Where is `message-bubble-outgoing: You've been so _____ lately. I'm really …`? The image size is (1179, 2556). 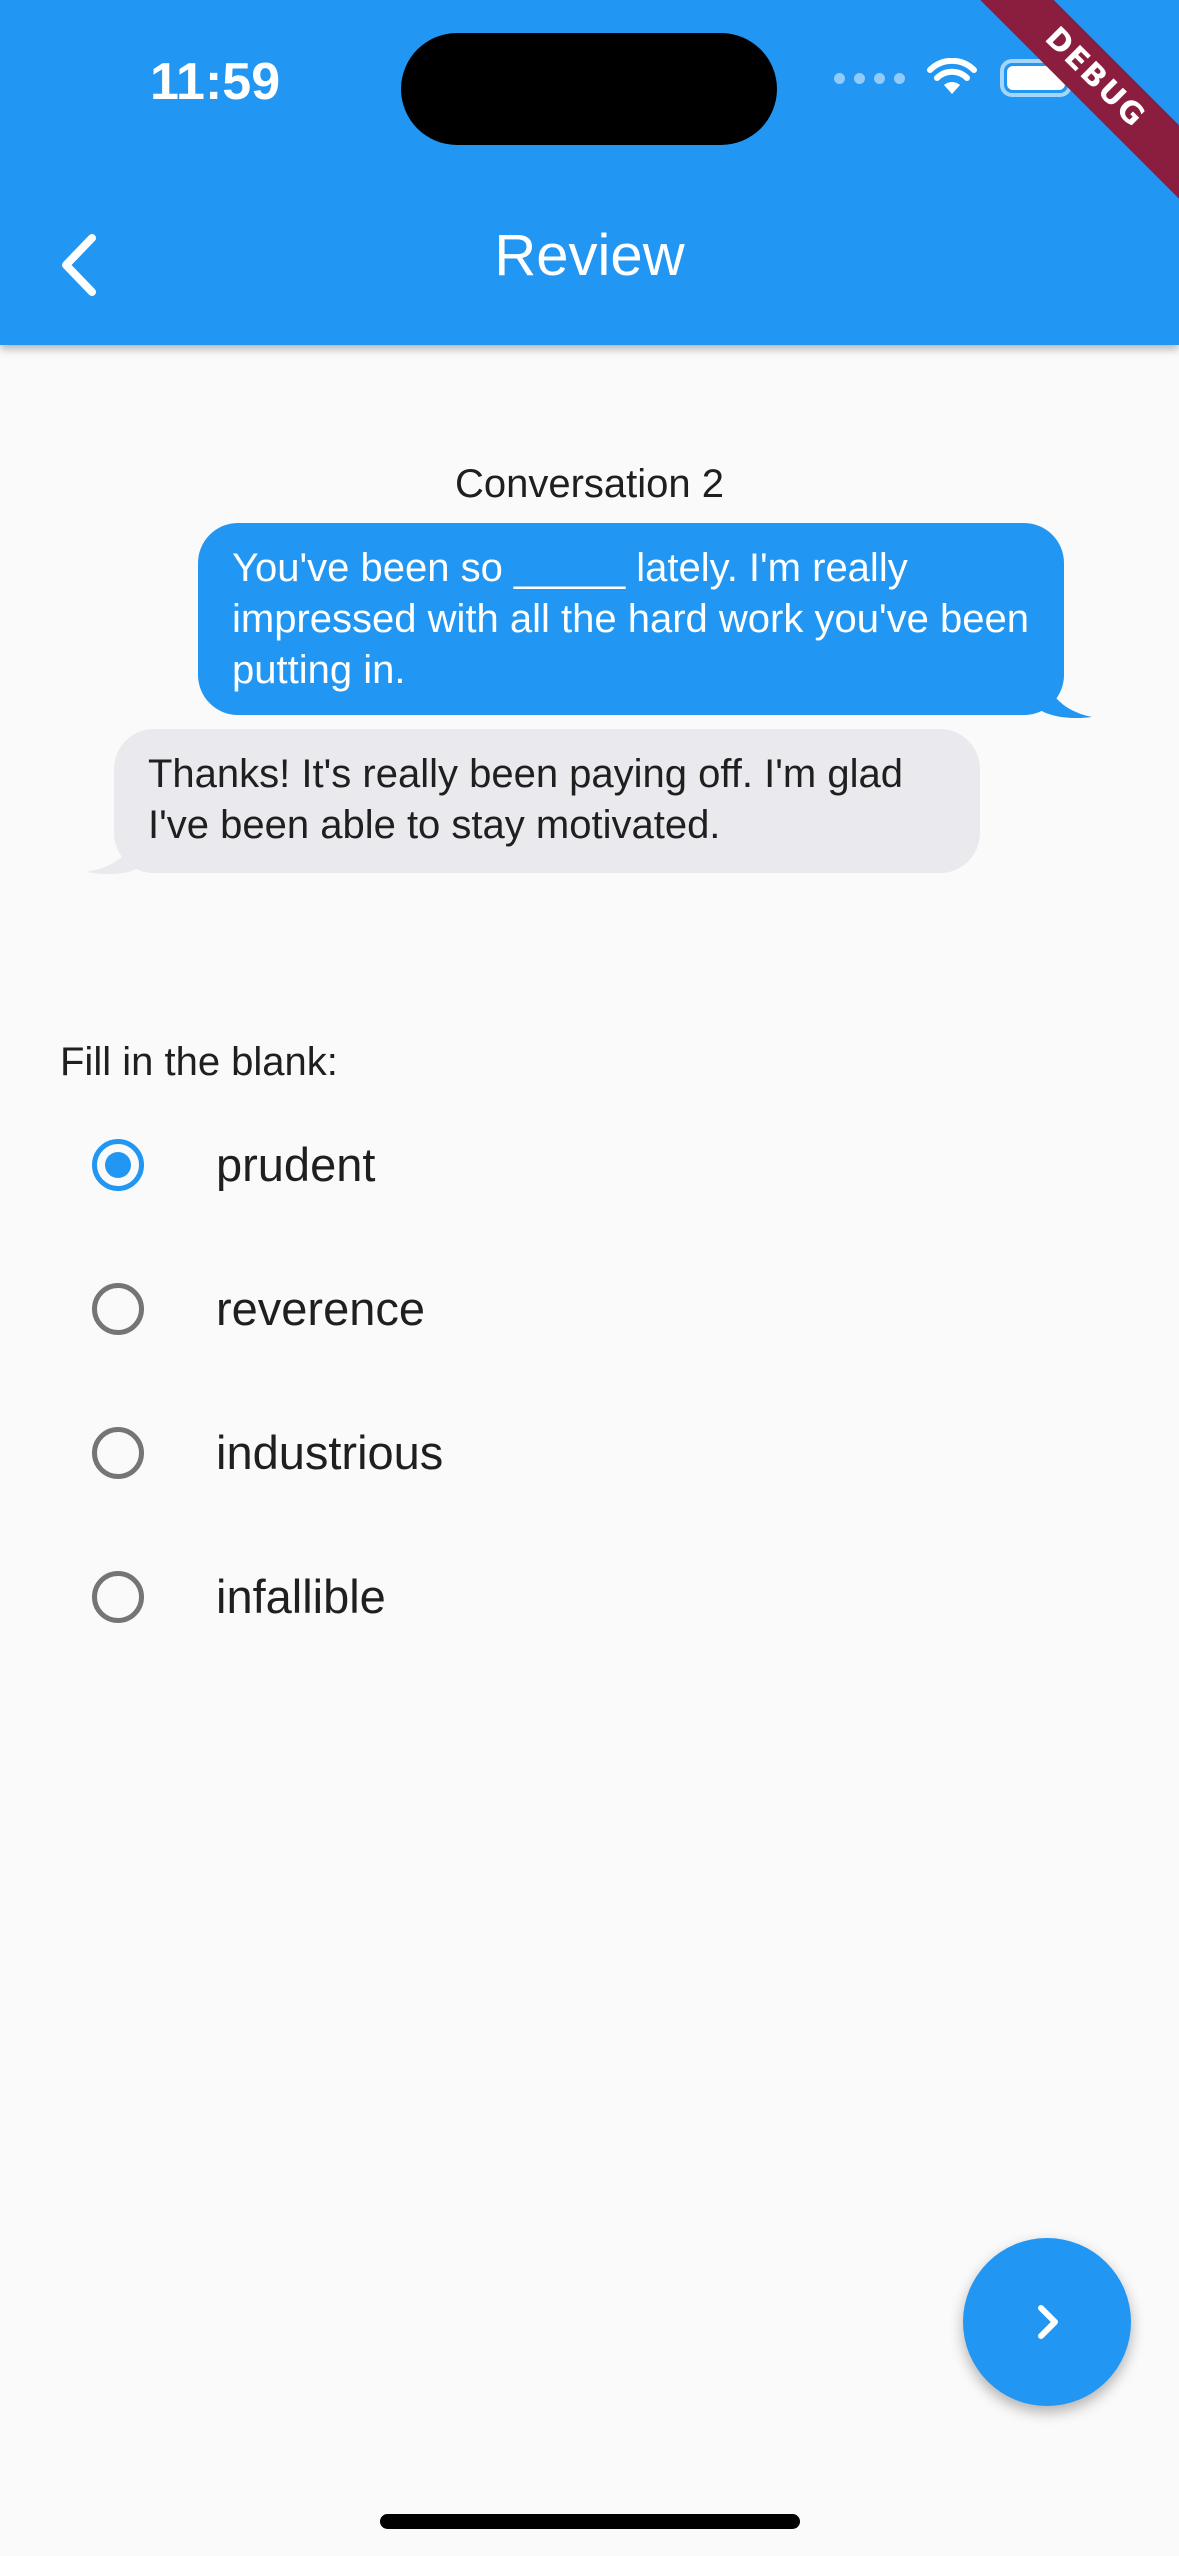 message-bubble-outgoing: You've been so _____ lately. I'm really … is located at coordinates (631, 619).